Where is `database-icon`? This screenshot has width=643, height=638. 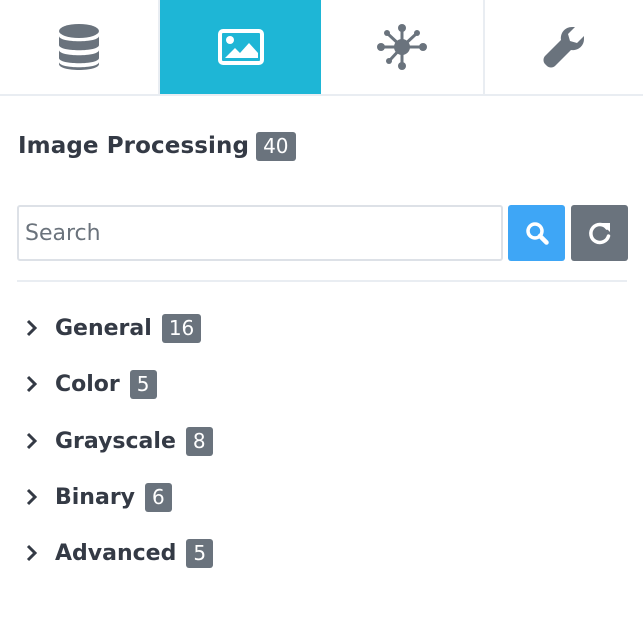 database-icon is located at coordinates (79, 47).